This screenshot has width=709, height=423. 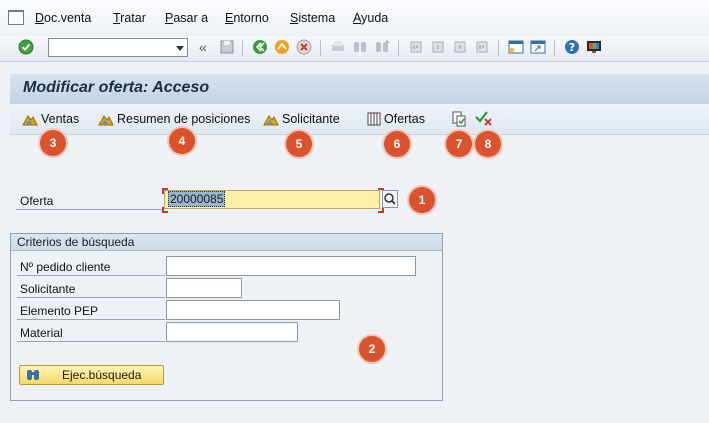 I want to click on exit-icon, so click(x=282, y=47).